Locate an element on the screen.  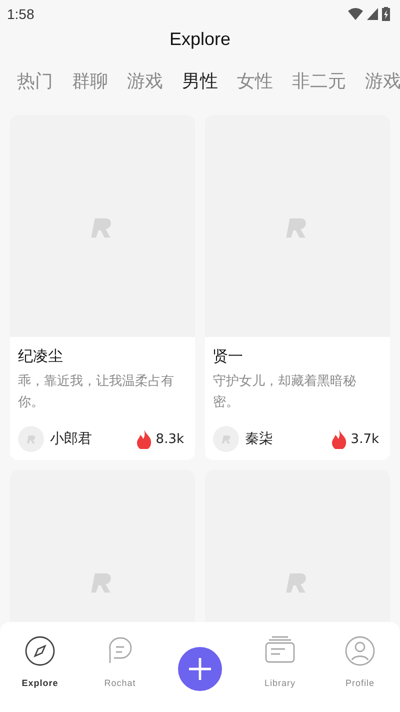
category-tab: 非二元 is located at coordinates (319, 84).